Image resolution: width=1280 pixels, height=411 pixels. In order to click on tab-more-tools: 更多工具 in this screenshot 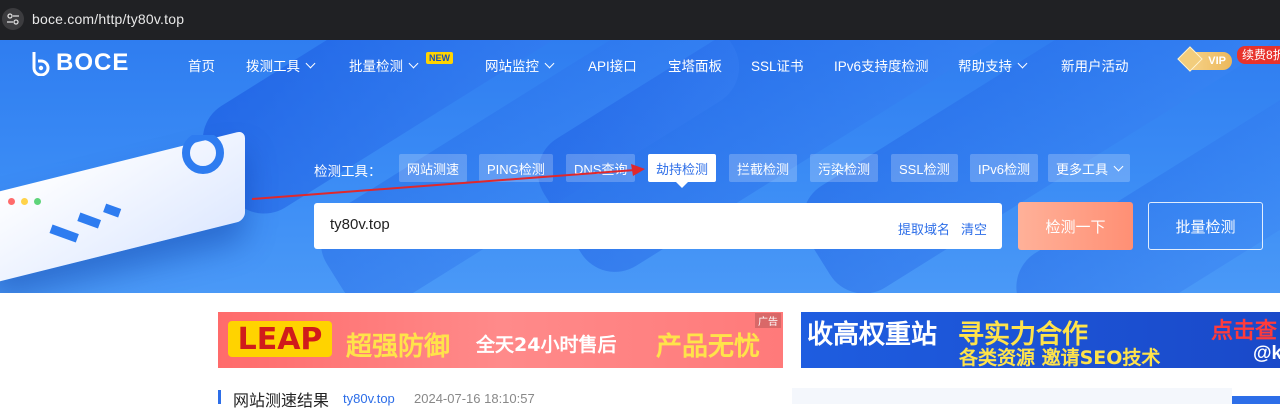, I will do `click(1089, 168)`.